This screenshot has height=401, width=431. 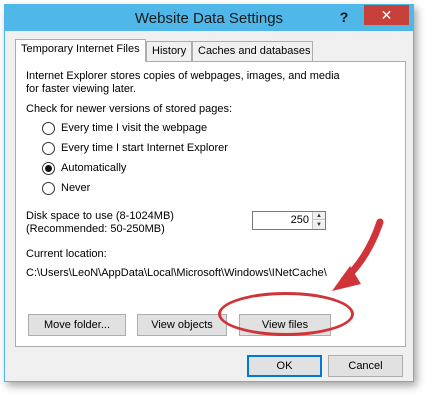 What do you see at coordinates (365, 366) in the screenshot?
I see `cancel-button: Cancel` at bounding box center [365, 366].